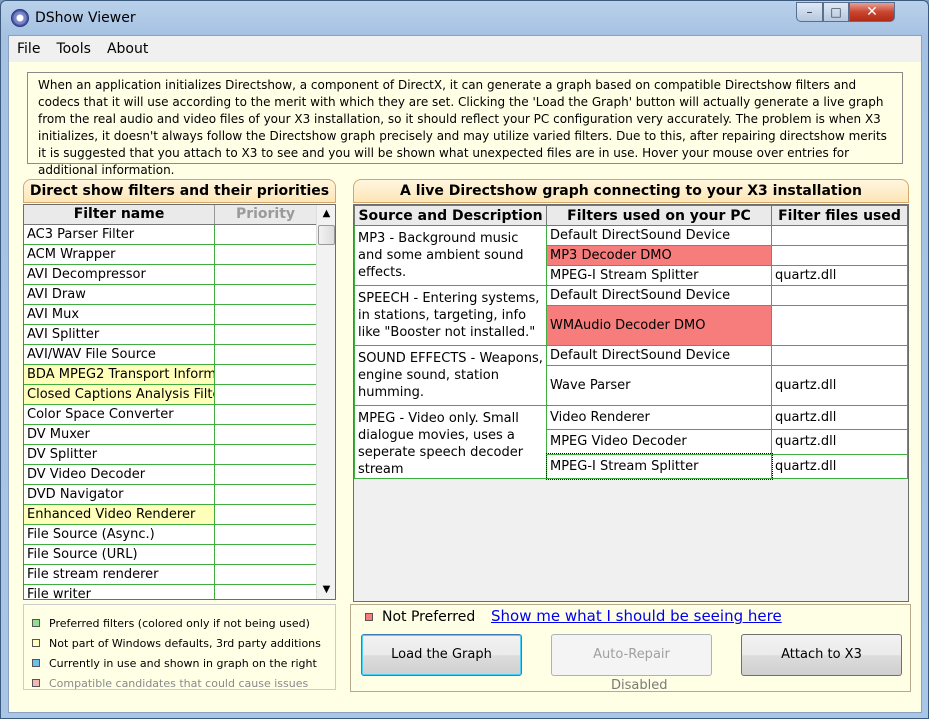 The image size is (929, 719). Describe the element at coordinates (809, 12) in the screenshot. I see `minimize-button: –` at that location.